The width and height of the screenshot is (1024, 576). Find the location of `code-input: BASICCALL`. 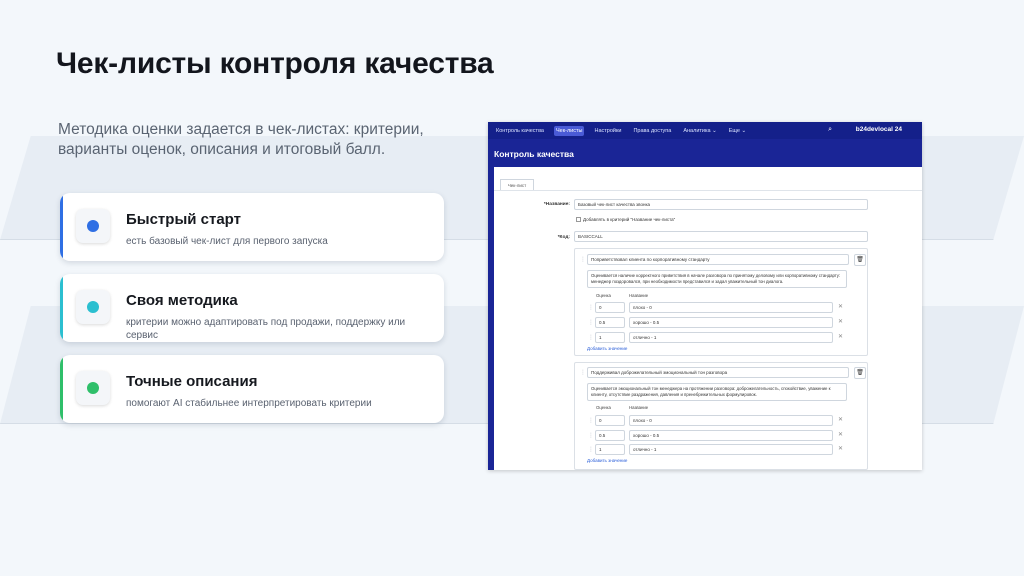

code-input: BASICCALL is located at coordinates (721, 236).